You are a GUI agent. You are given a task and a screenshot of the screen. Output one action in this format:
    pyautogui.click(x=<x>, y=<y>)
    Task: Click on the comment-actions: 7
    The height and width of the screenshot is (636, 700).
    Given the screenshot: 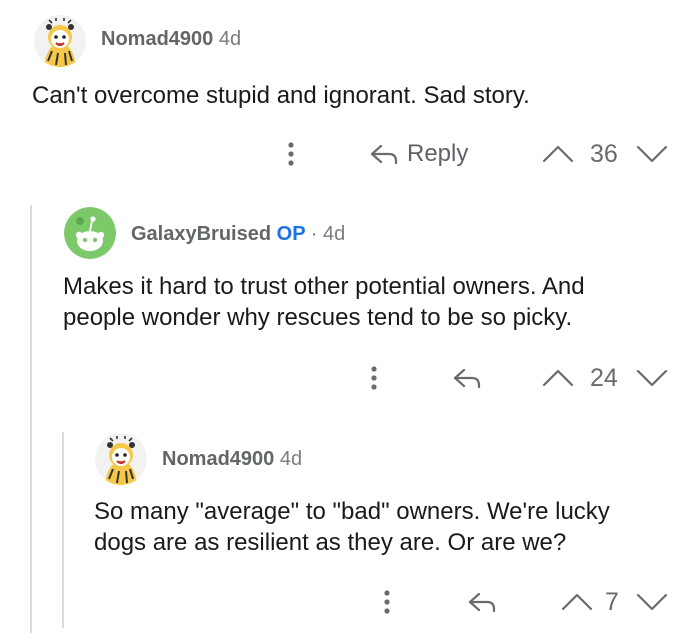 What is the action you would take?
    pyautogui.click(x=350, y=602)
    